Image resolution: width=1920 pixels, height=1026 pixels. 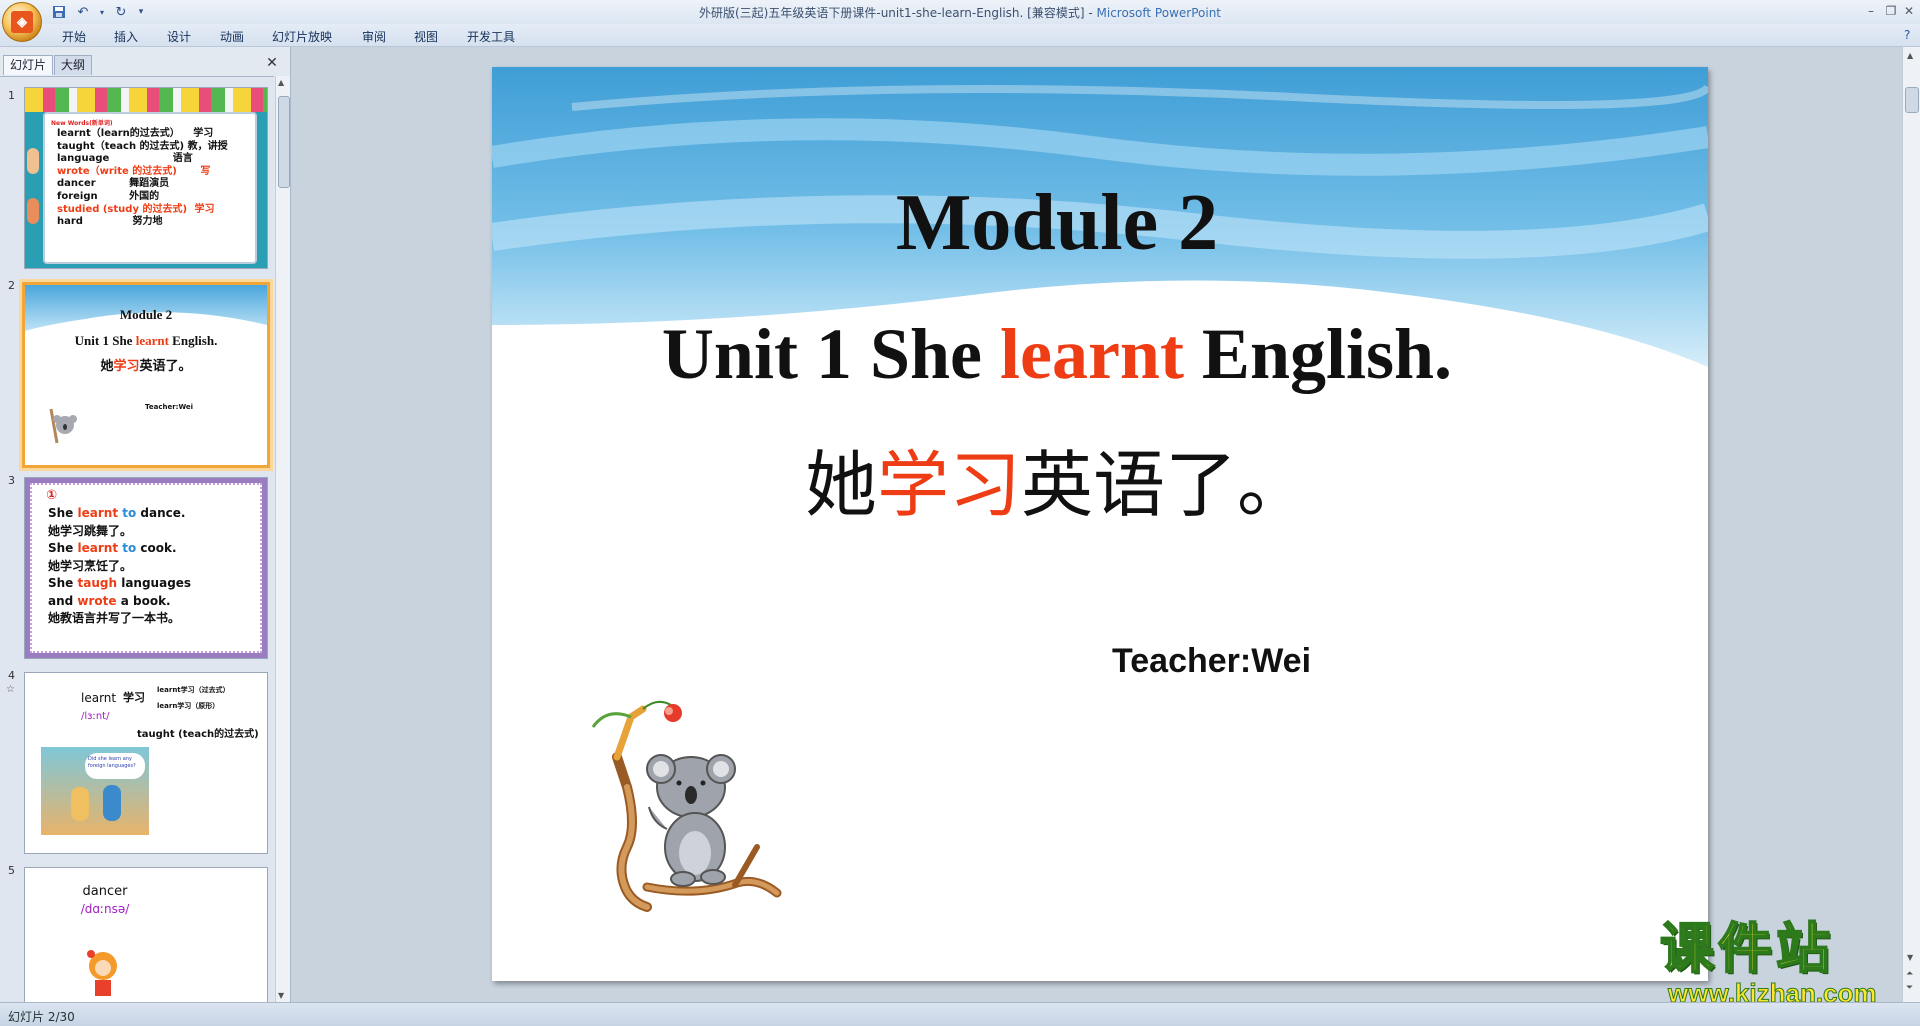 What do you see at coordinates (149, 184) in the screenshot?
I see `word-cn: 舞蹈演员` at bounding box center [149, 184].